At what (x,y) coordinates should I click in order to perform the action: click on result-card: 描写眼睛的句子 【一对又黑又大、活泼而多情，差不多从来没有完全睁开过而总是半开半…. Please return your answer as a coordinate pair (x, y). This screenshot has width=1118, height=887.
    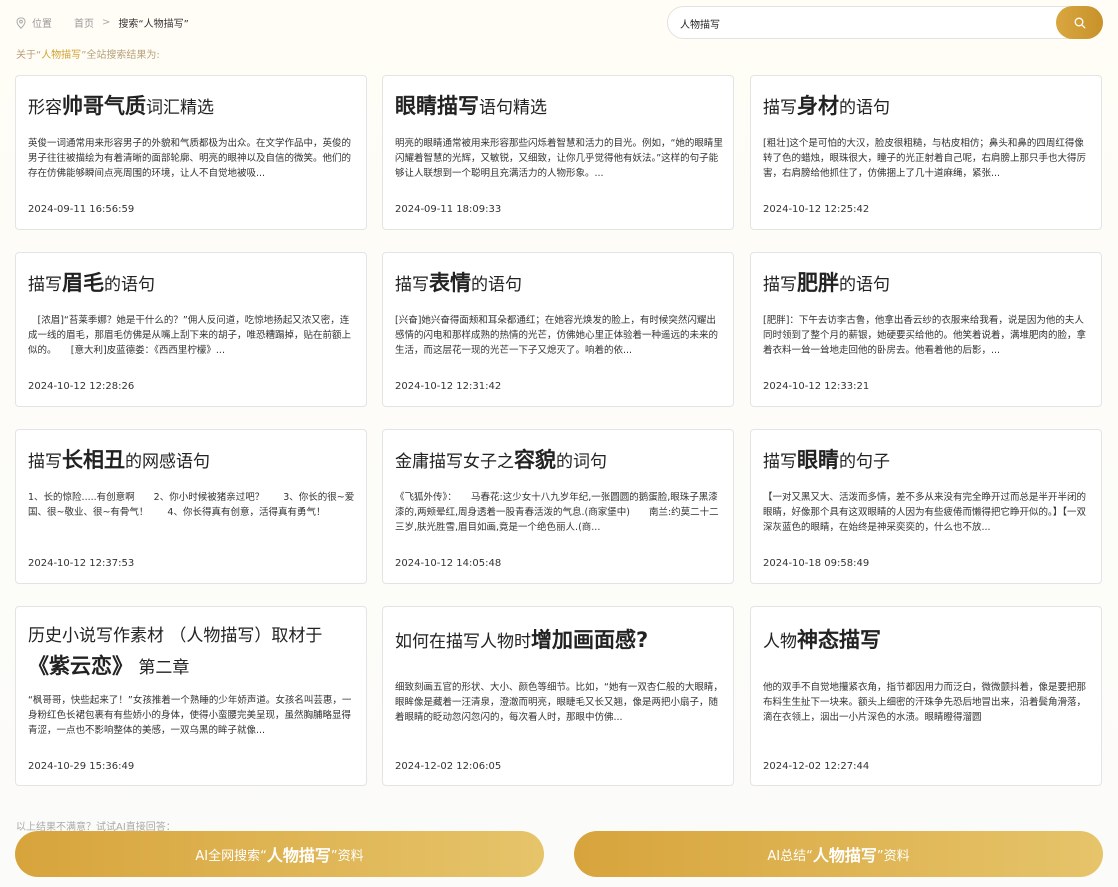
    Looking at the image, I should click on (926, 506).